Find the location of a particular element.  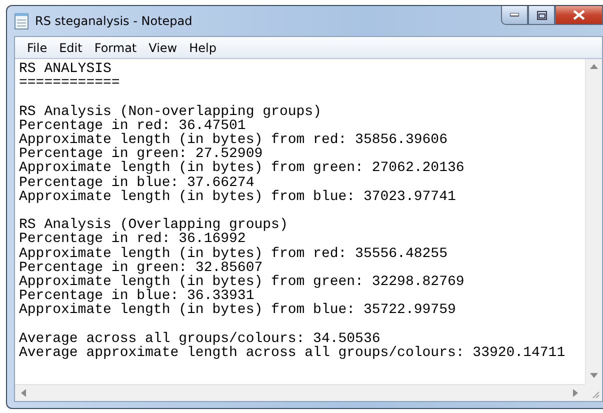

text-line: Percentage in blue: 37.66274 is located at coordinates (136, 183).